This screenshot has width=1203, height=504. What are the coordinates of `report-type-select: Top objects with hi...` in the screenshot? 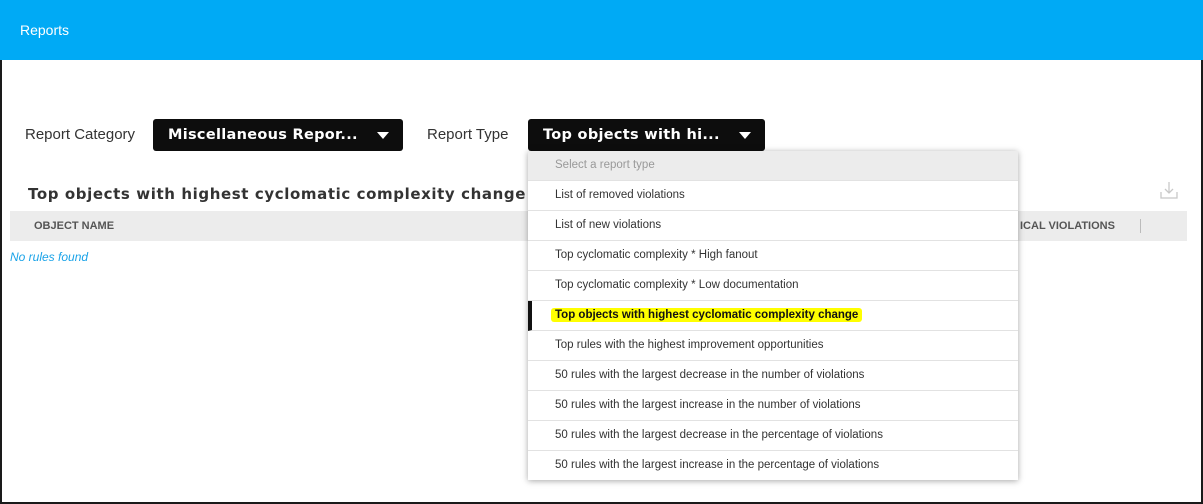 It's located at (646, 135).